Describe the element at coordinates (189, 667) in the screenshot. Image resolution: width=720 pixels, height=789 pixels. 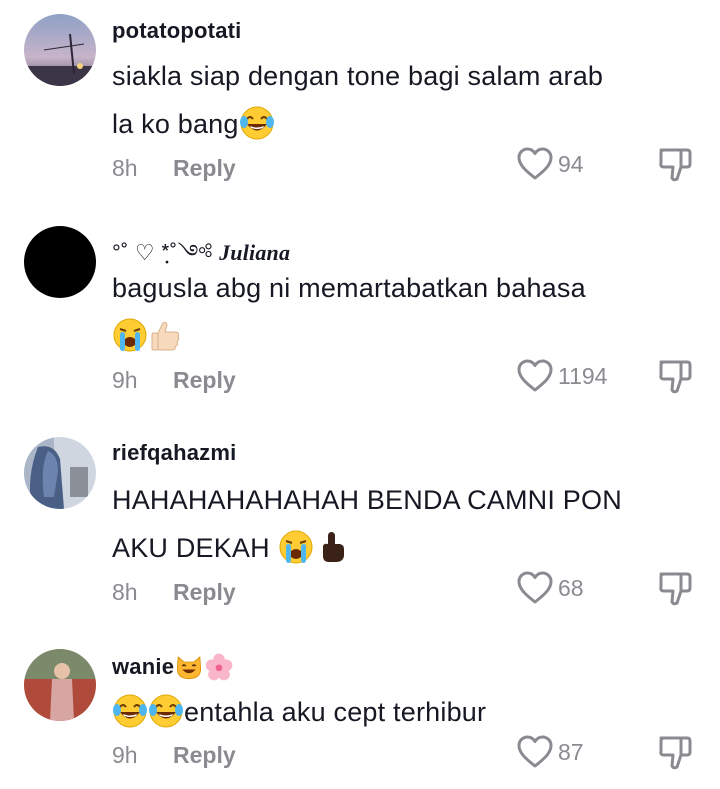
I see `grinning-cat-emoji-icon` at that location.